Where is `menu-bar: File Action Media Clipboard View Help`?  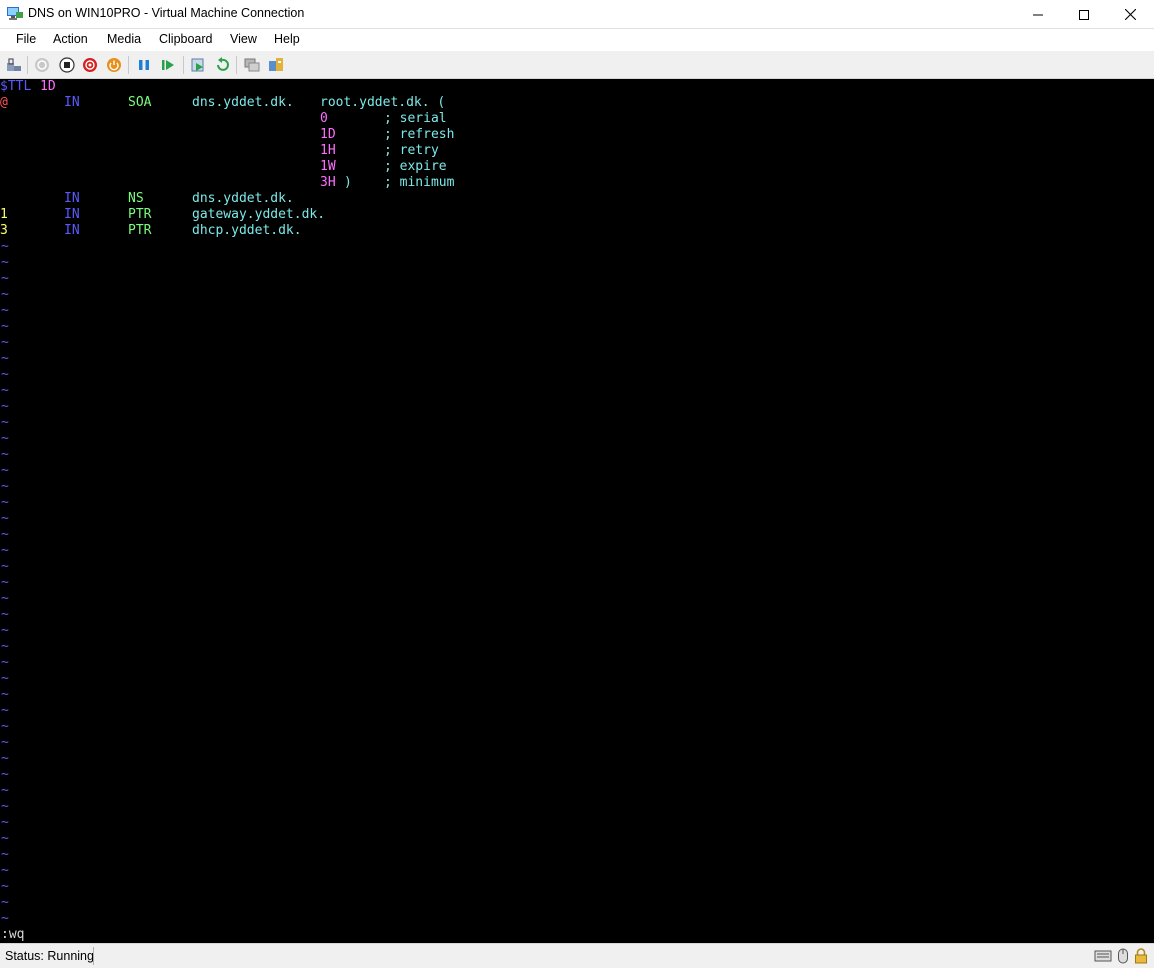 menu-bar: File Action Media Clipboard View Help is located at coordinates (577, 40).